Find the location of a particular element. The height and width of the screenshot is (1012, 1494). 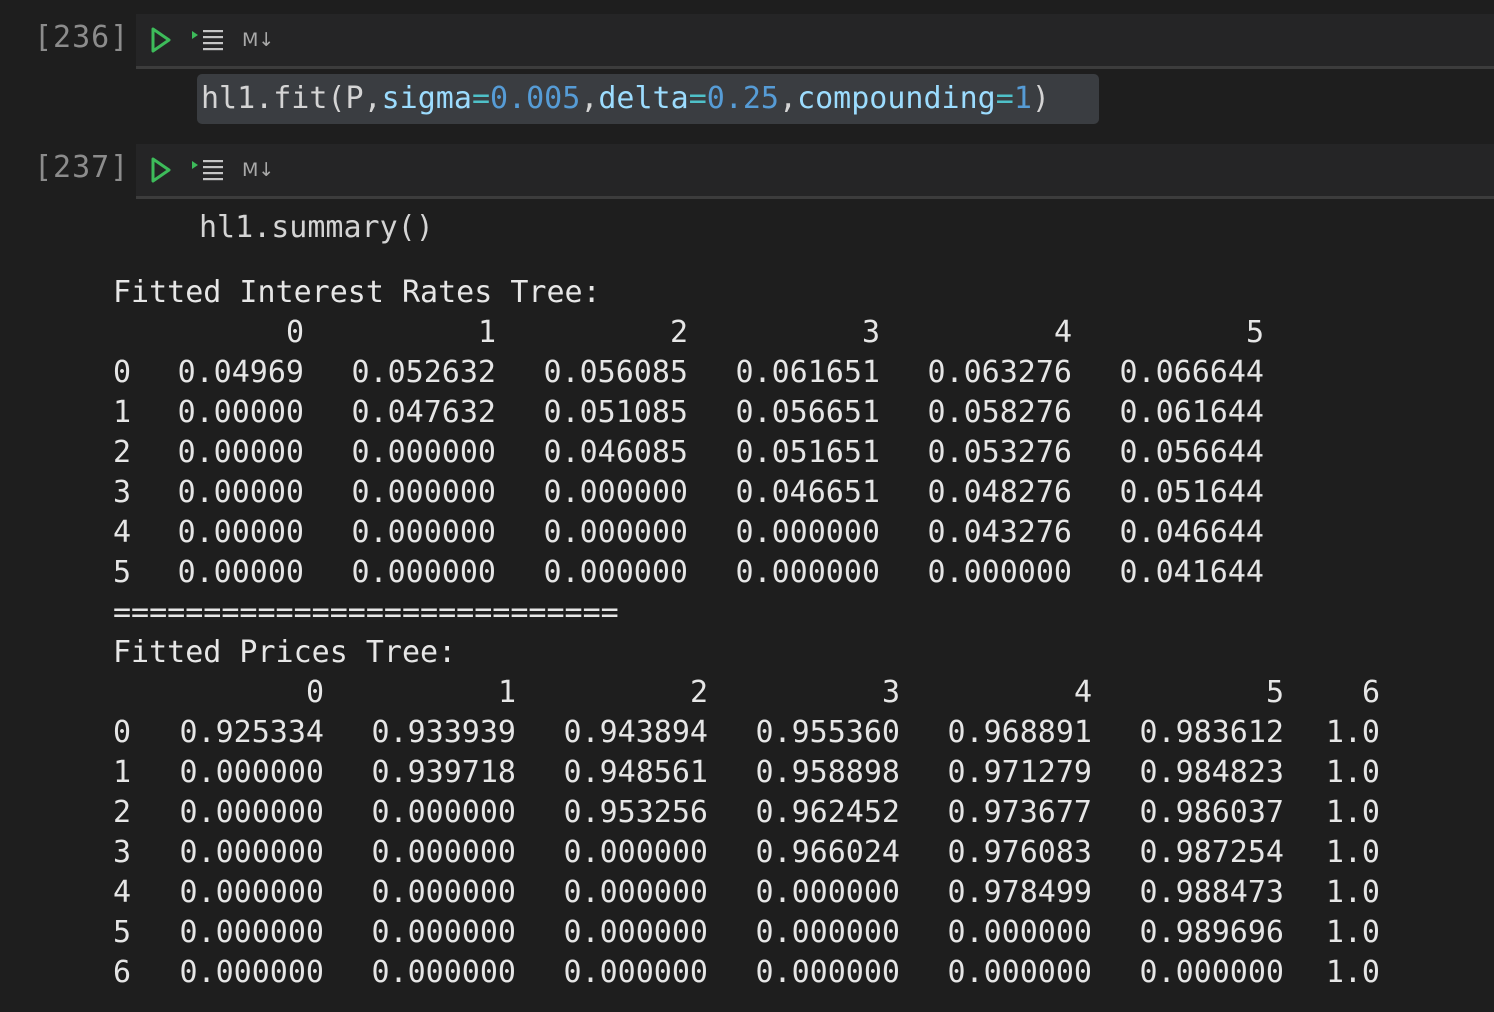

table-cell: 0.939718 is located at coordinates (444, 772).